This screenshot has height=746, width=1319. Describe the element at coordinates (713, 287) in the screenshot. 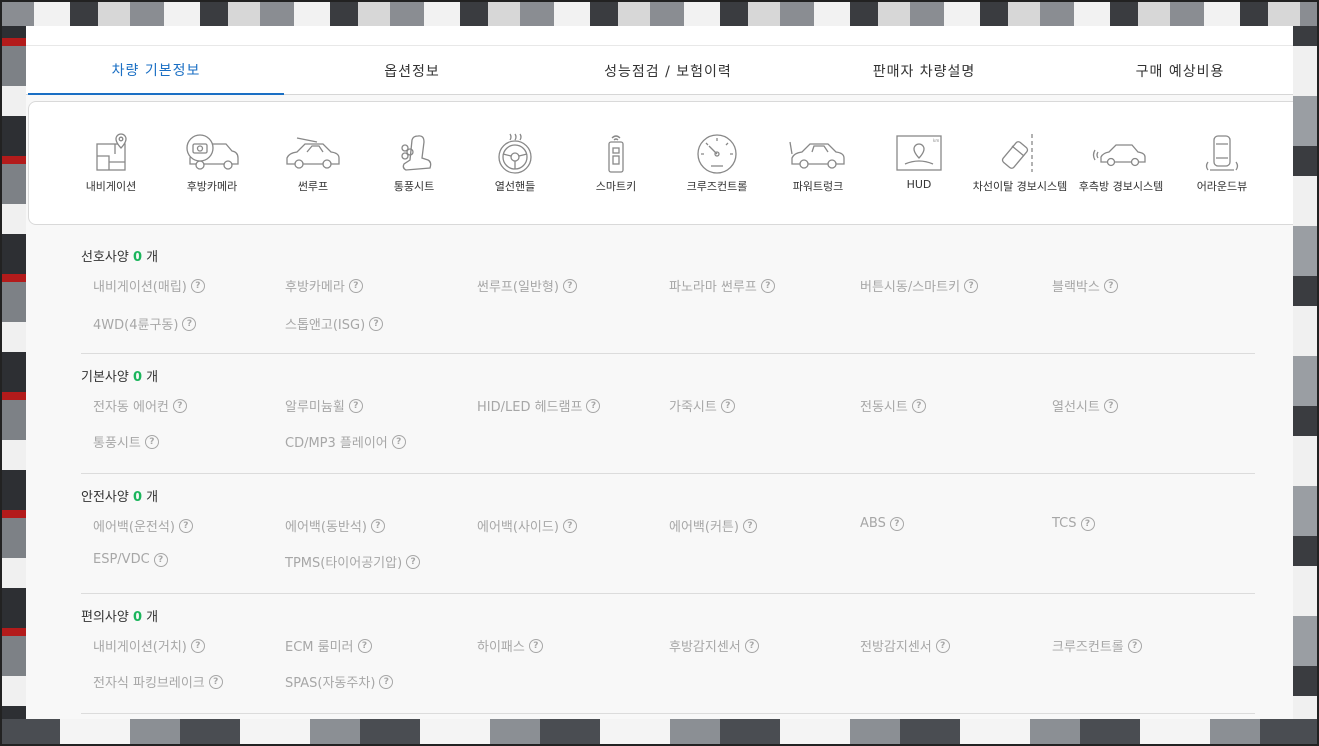

I see `option-item-label: 파노라마 썬루프` at that location.